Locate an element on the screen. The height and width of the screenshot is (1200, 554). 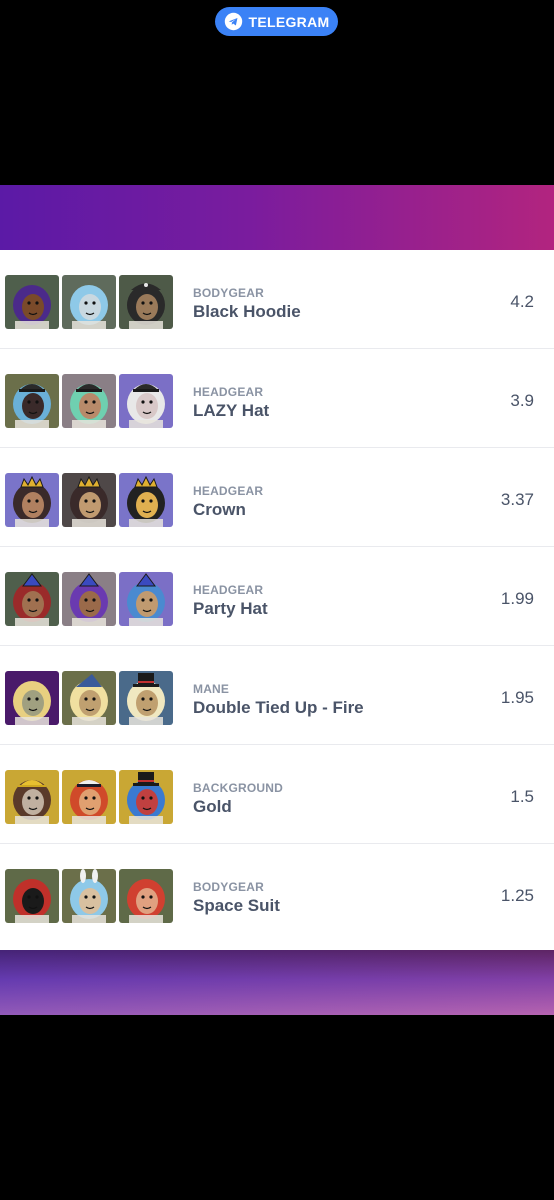
trait-score: 1.5 is located at coordinates (522, 796).